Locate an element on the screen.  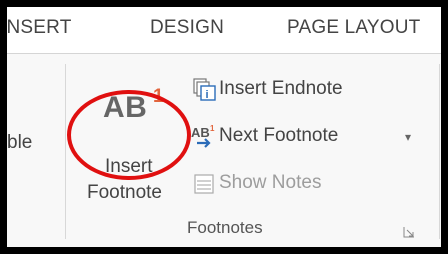
next-footnote-button: AB 1 Next Footnote ▾ is located at coordinates (304, 137).